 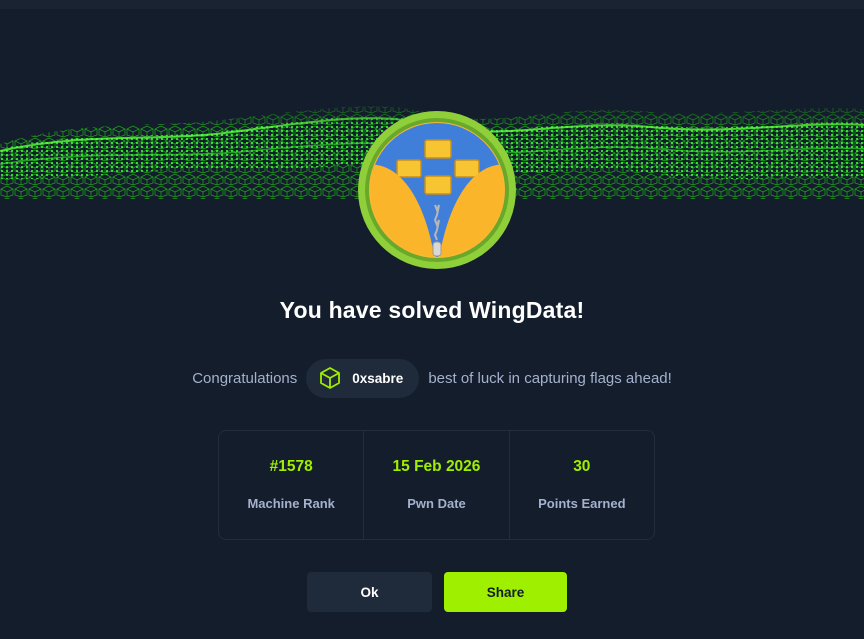 I want to click on stat-machine-rank: #1578 Machine Rank, so click(x=291, y=485).